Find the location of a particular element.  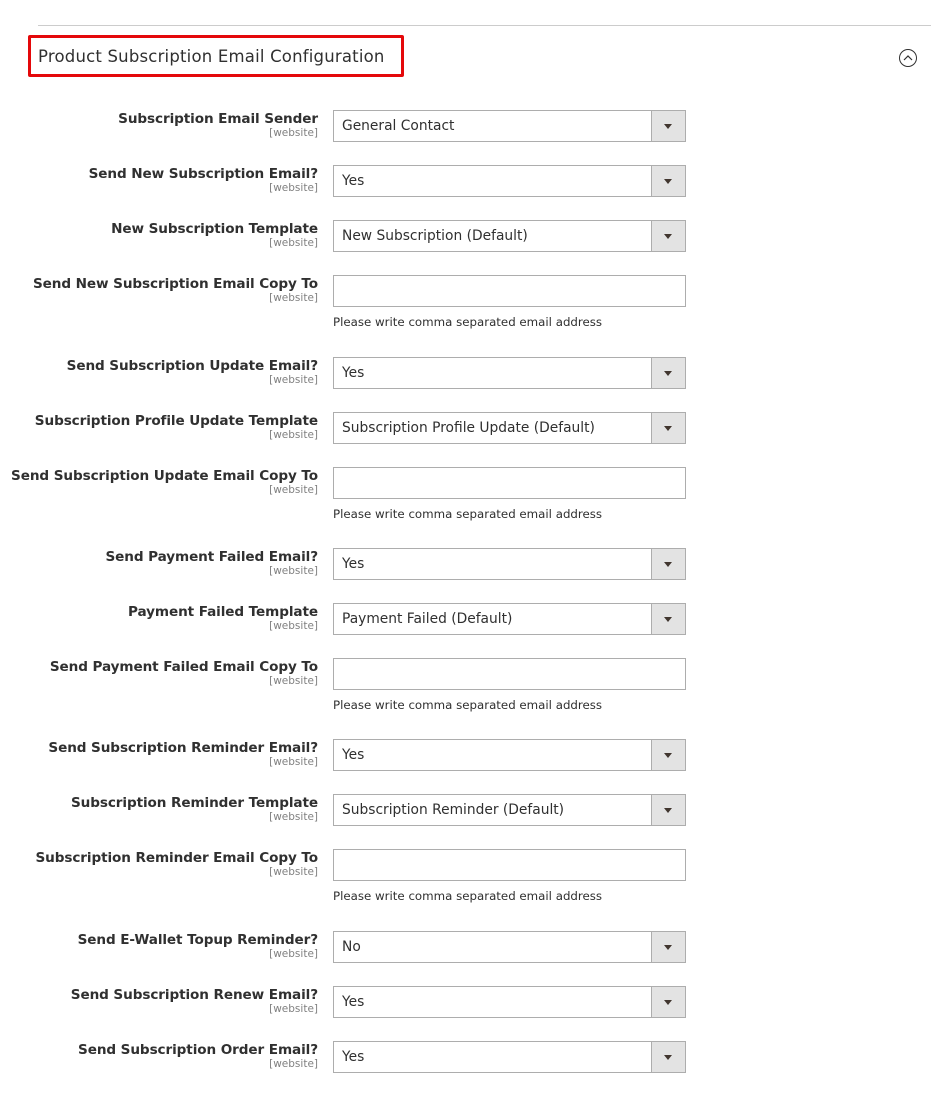

select-field: General Contact is located at coordinates (509, 126).